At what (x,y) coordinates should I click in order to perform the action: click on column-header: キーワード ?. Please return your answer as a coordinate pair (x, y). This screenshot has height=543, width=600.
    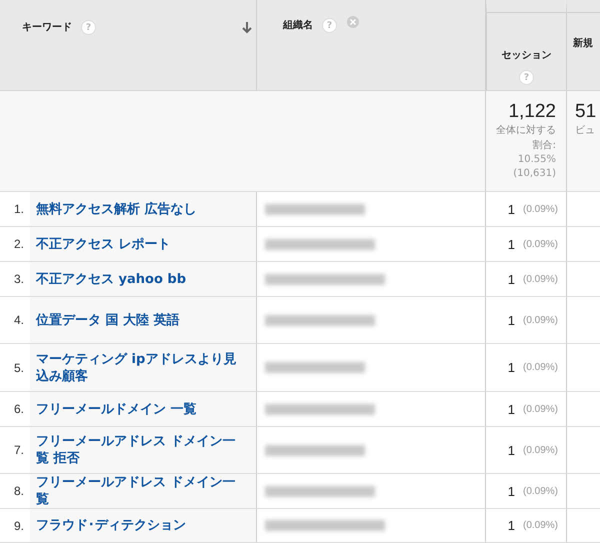
    Looking at the image, I should click on (128, 45).